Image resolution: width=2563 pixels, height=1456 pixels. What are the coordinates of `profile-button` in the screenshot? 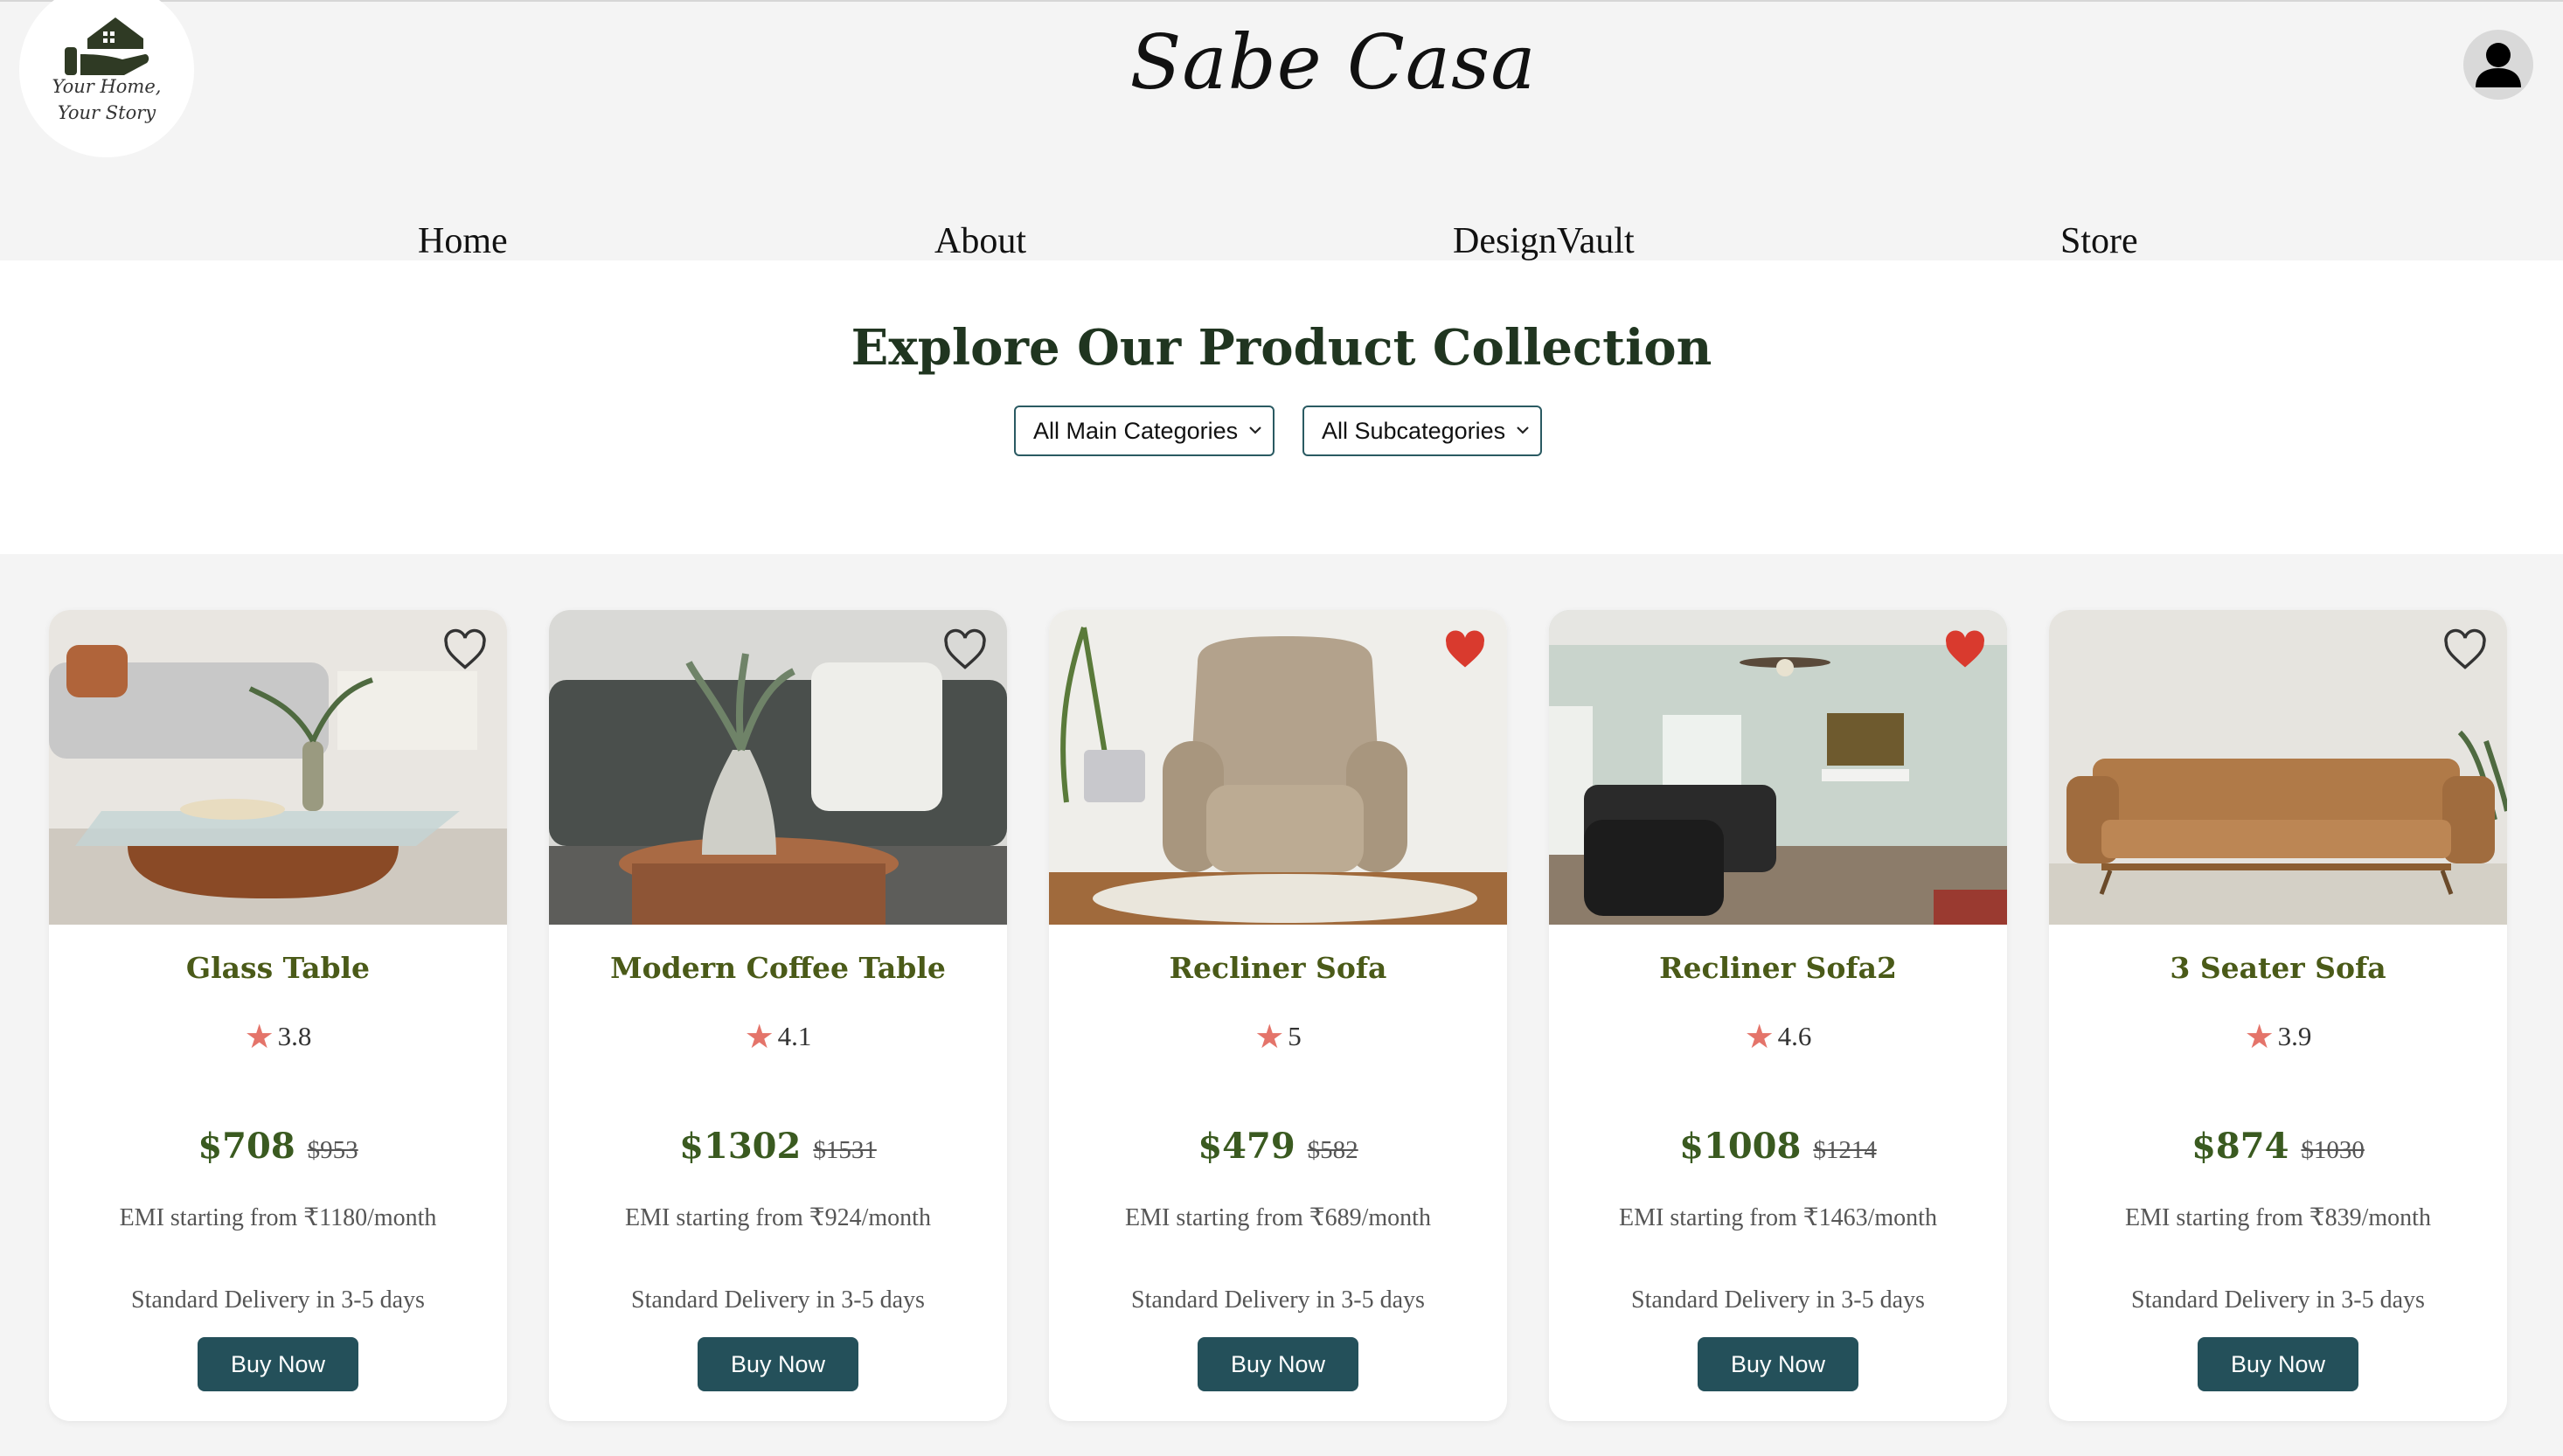 It's located at (2498, 65).